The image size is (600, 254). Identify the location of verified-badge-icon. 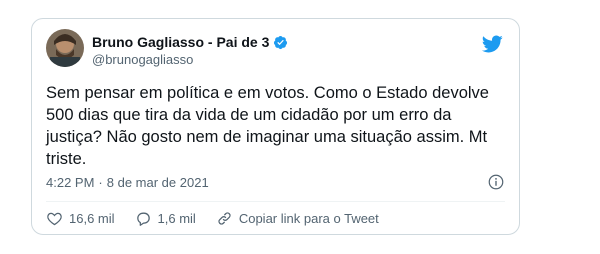
(281, 42).